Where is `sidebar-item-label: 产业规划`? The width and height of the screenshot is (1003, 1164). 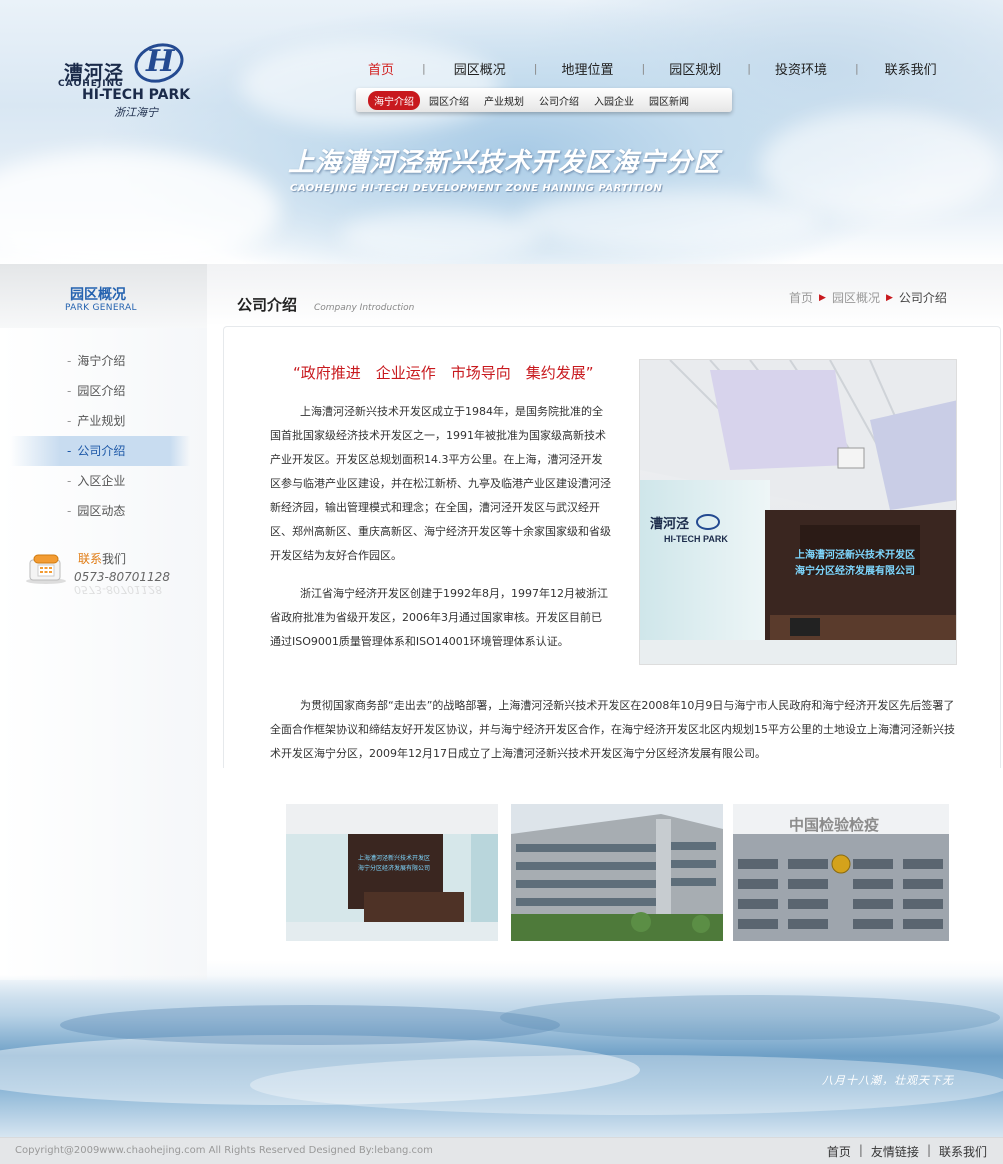
sidebar-item-label: 产业规划 is located at coordinates (101, 421).